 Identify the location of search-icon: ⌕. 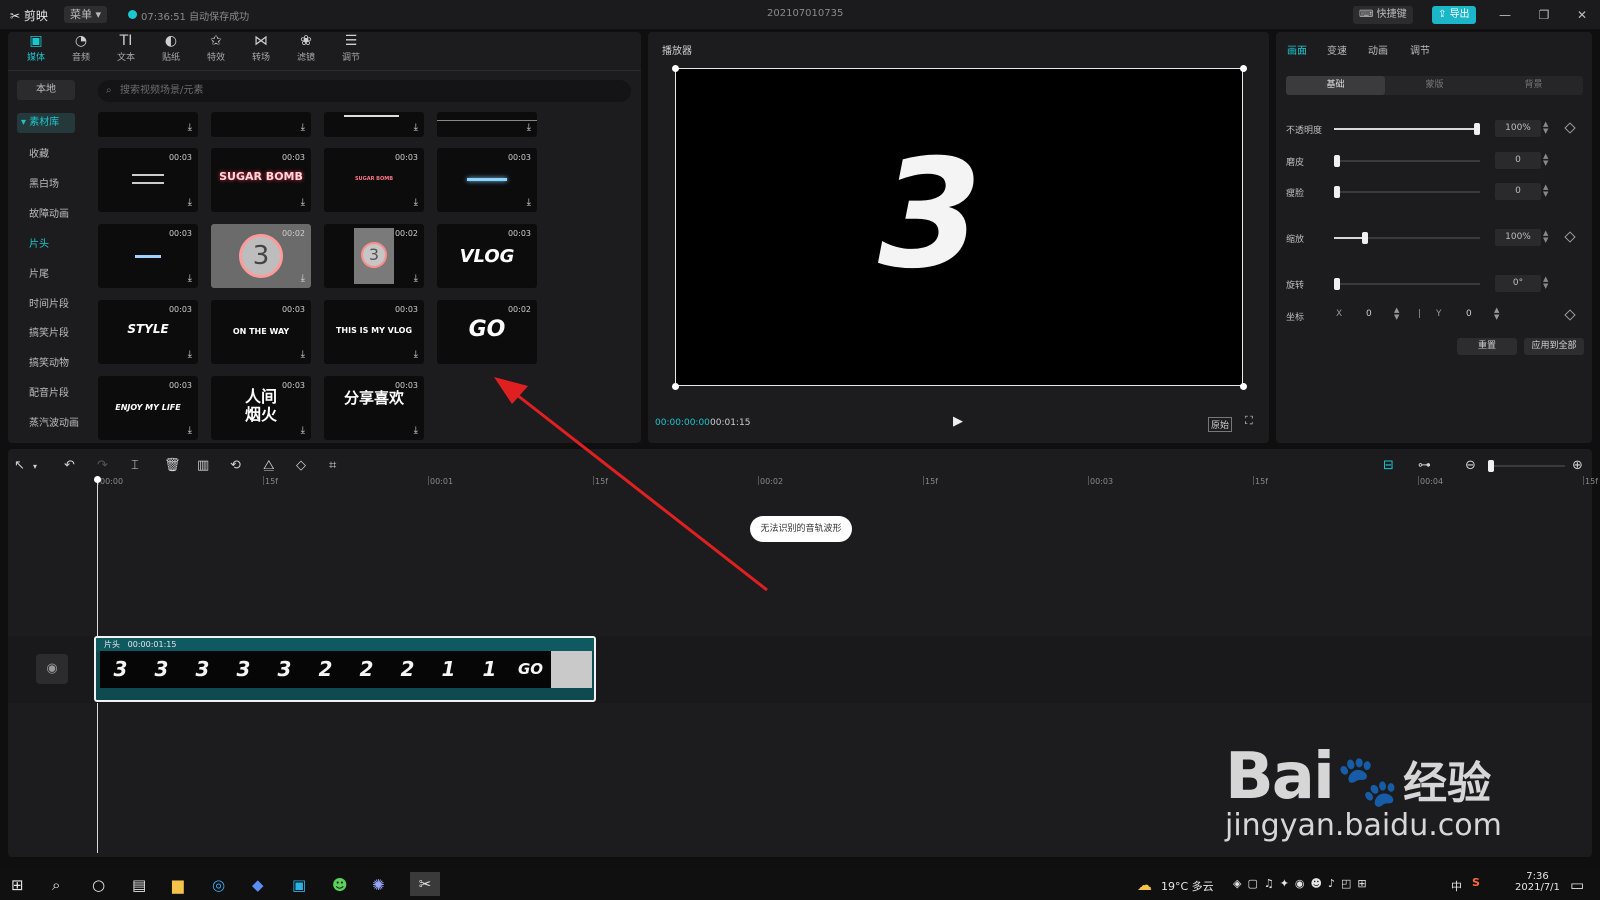
(56, 885).